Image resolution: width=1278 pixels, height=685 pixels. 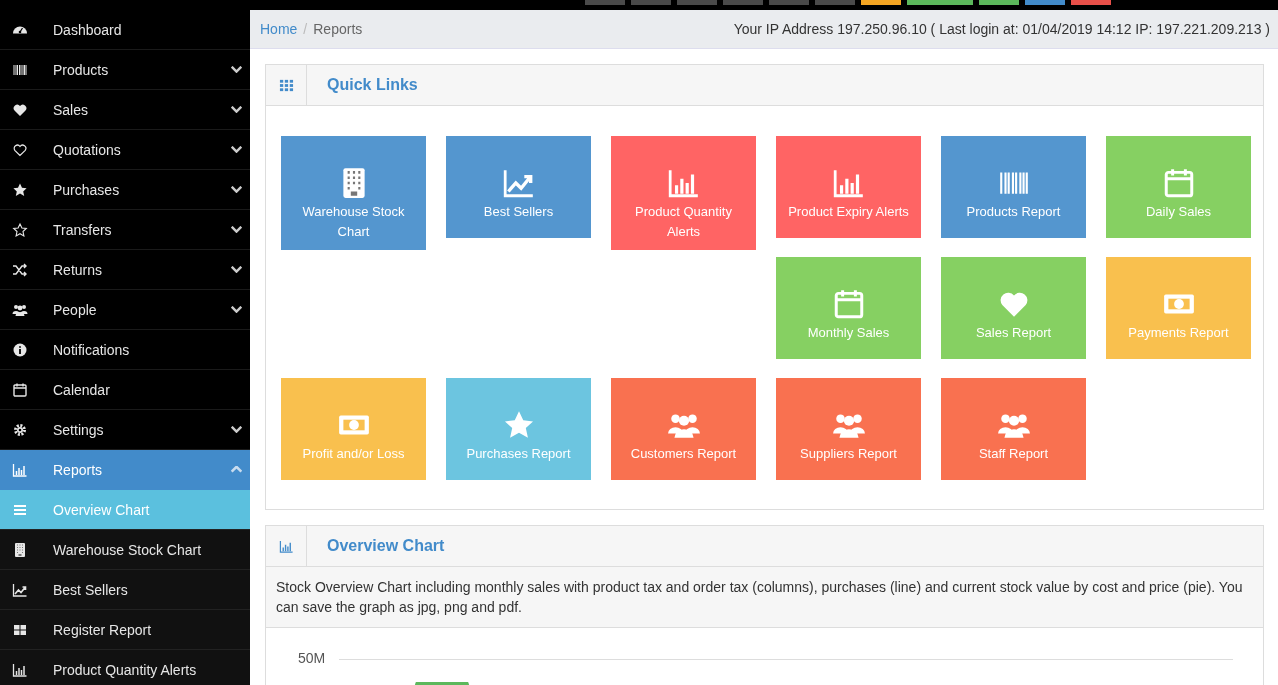 What do you see at coordinates (20, 29) in the screenshot?
I see `gauge-icon` at bounding box center [20, 29].